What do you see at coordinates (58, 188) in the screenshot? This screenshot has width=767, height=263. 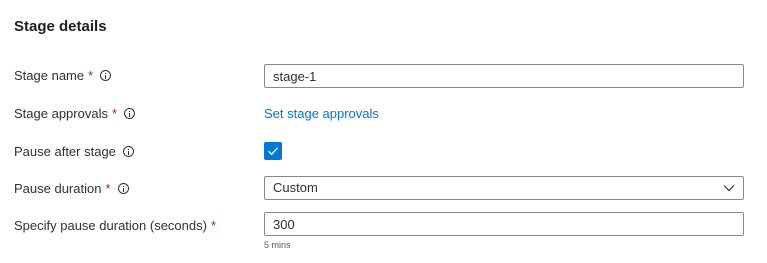 I see `pause-duration-label: Pause duration` at bounding box center [58, 188].